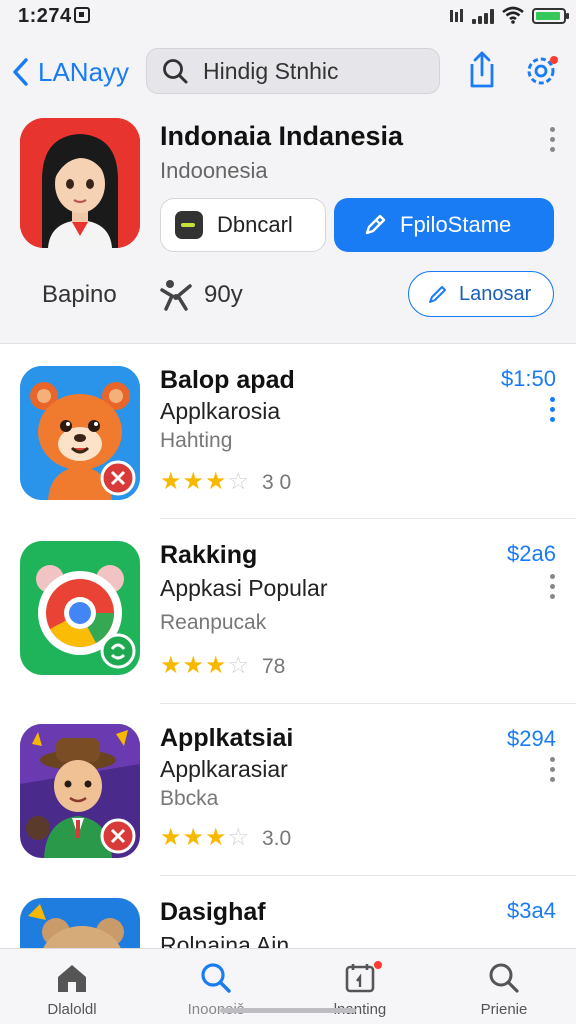  What do you see at coordinates (528, 379) in the screenshot?
I see `app-price: $1:50` at bounding box center [528, 379].